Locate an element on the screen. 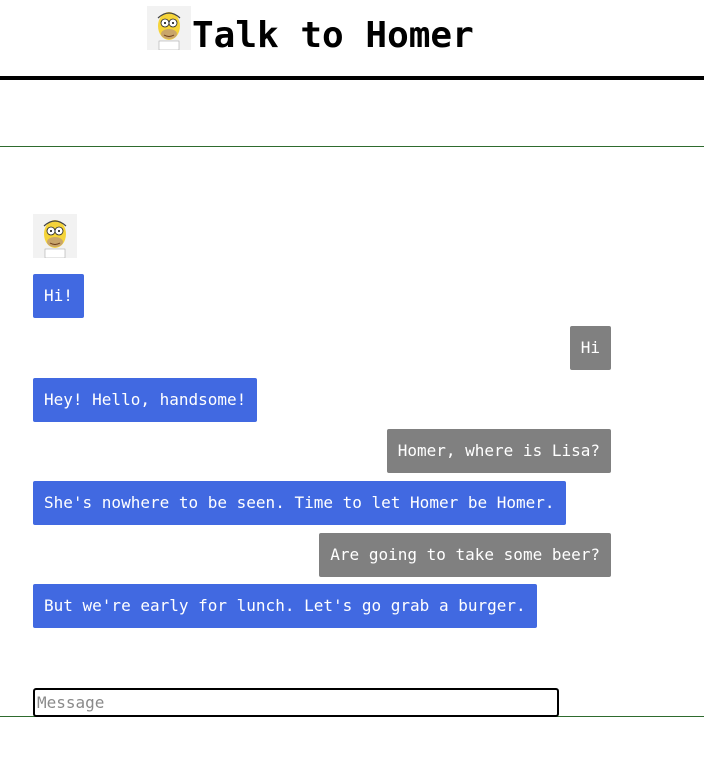 Image resolution: width=704 pixels, height=780 pixels. user-message: Homer, where is Lisa? is located at coordinates (498, 451).